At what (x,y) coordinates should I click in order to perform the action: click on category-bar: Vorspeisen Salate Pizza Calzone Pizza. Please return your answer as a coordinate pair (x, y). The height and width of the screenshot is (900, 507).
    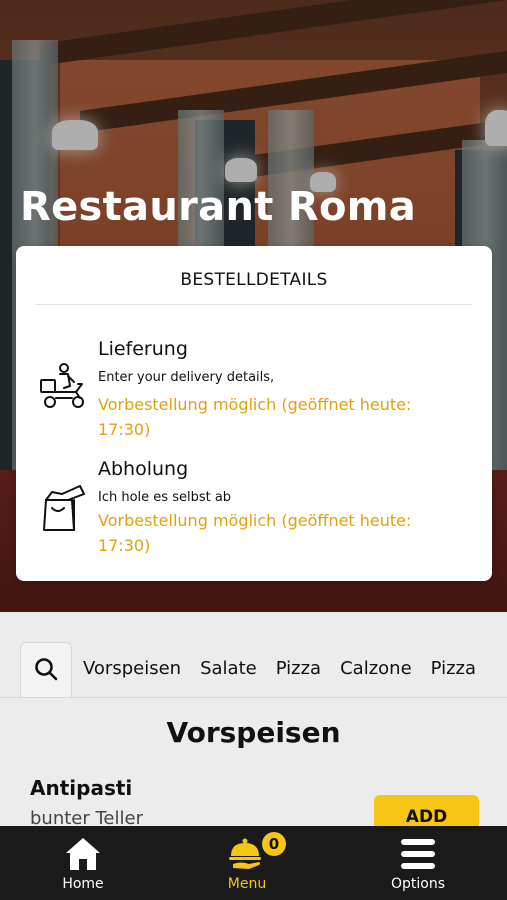
    Looking at the image, I should click on (253, 669).